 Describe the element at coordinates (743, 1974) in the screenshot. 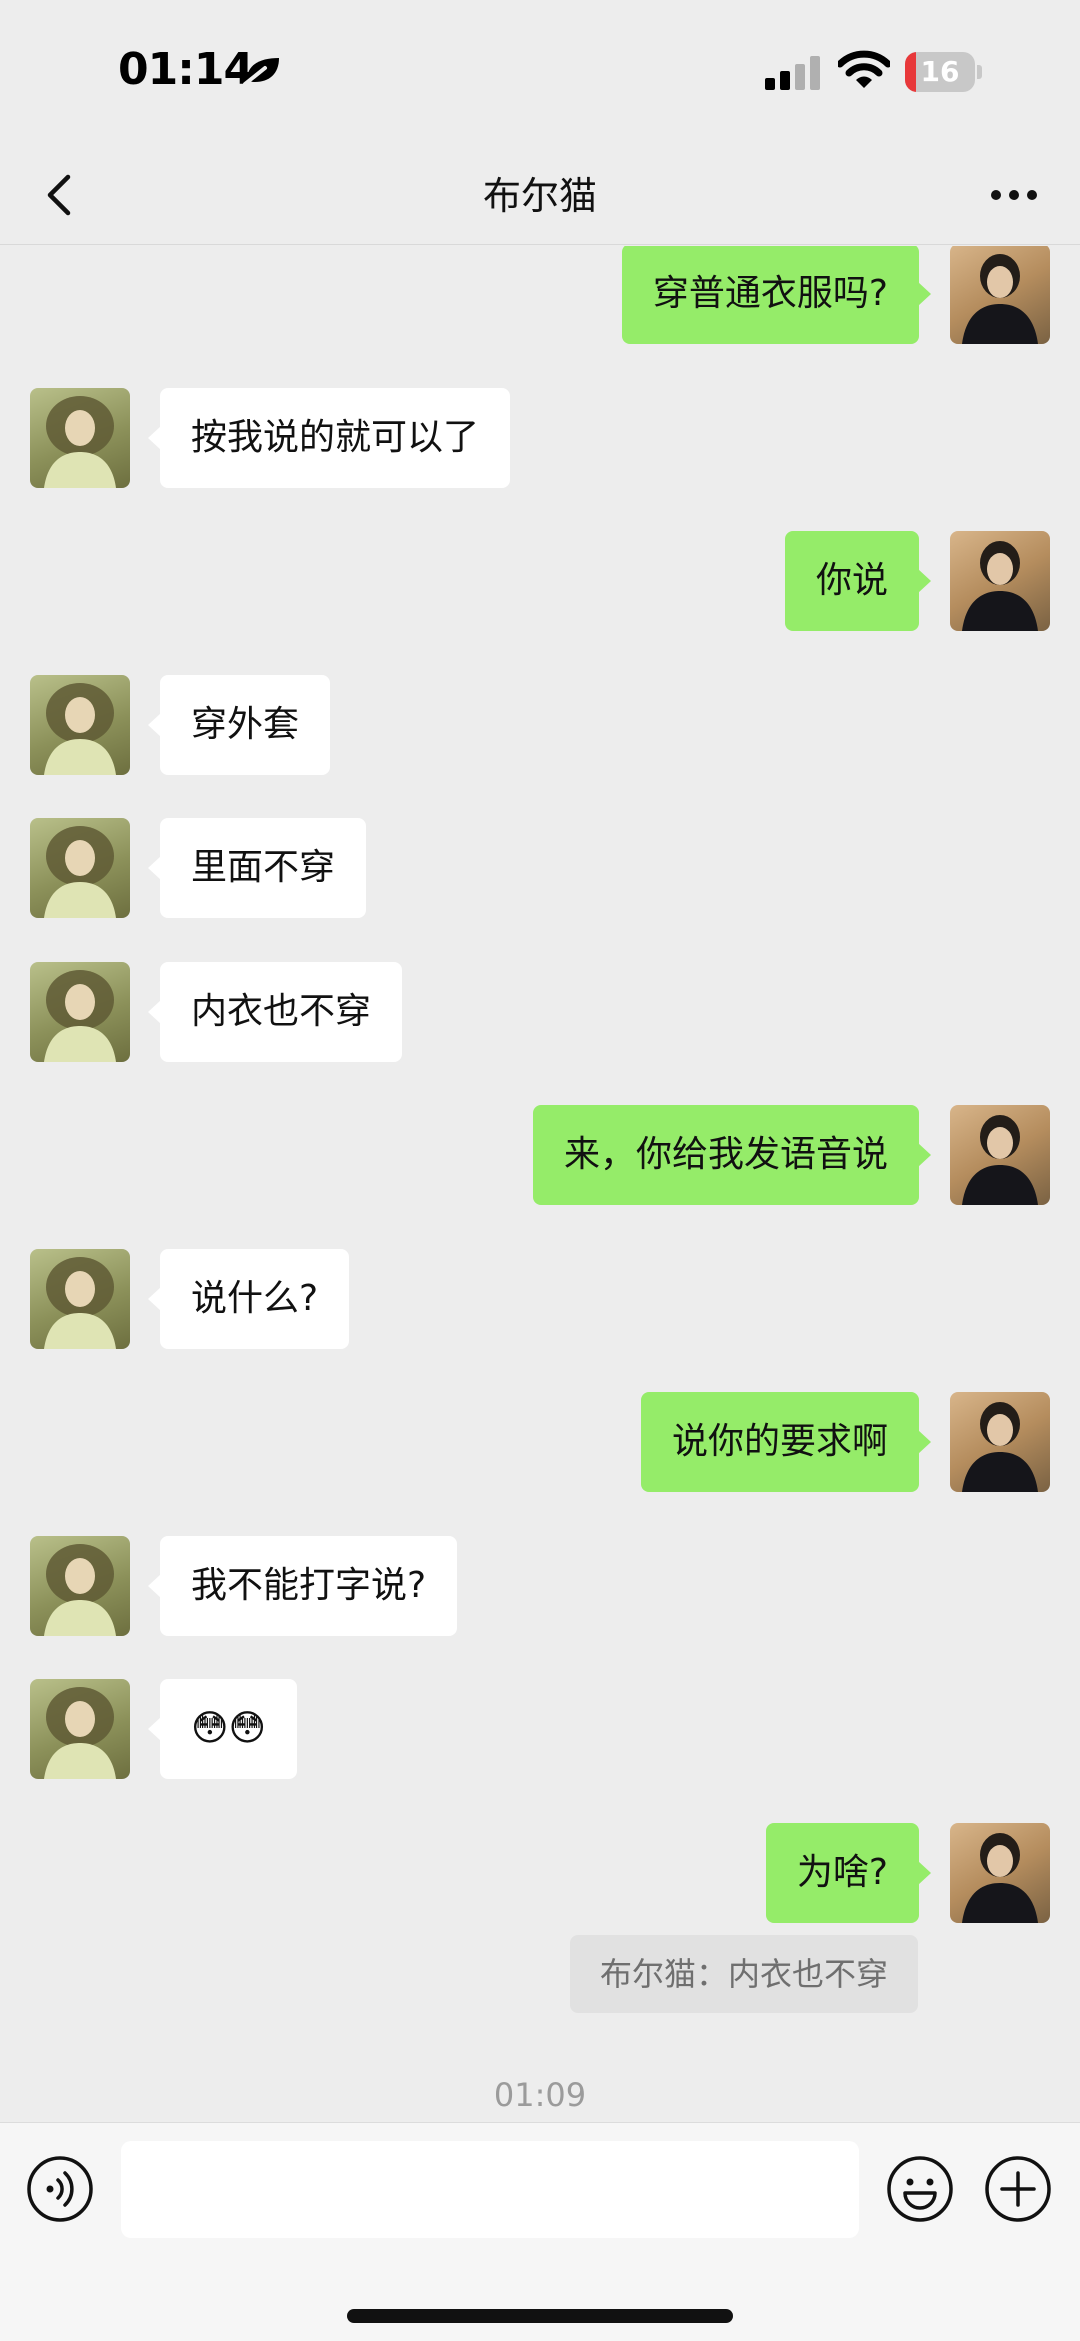

I see `quoted-message: 布尔猫：内衣也不穿` at that location.